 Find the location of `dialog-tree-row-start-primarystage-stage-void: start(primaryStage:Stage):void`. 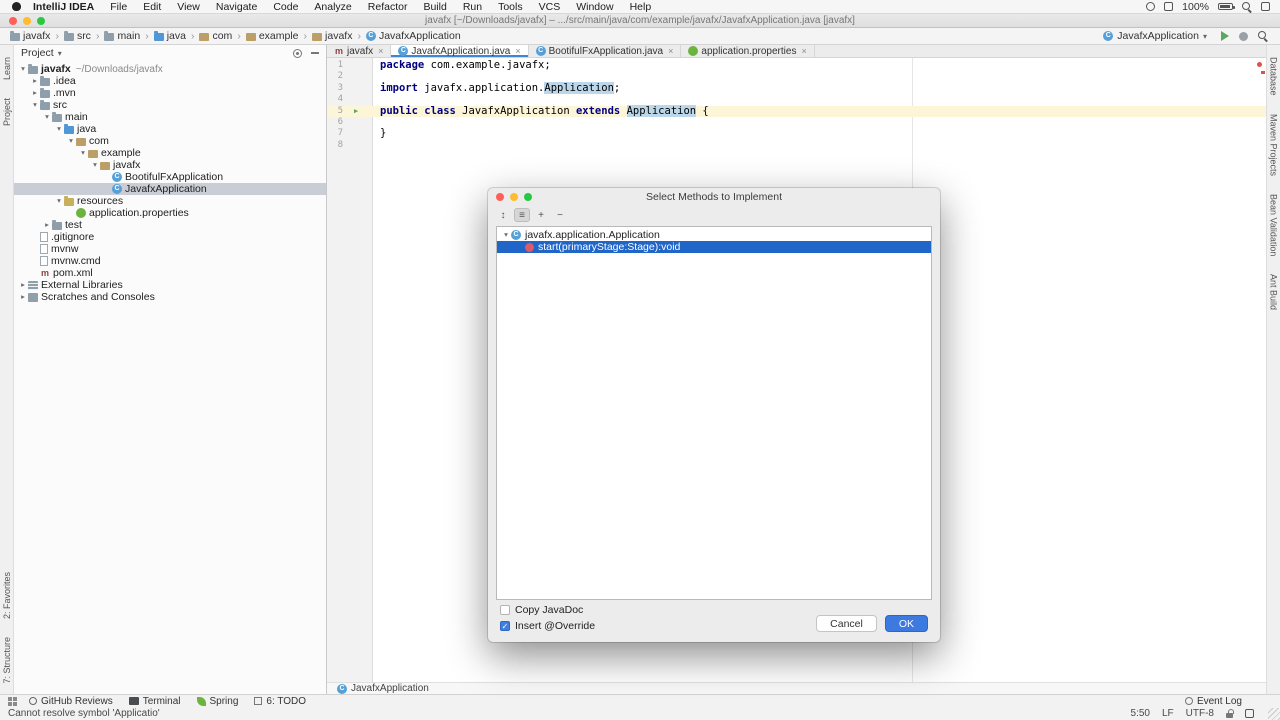

dialog-tree-row-start-primarystage-stage-void: start(primaryStage:Stage):void is located at coordinates (714, 247).